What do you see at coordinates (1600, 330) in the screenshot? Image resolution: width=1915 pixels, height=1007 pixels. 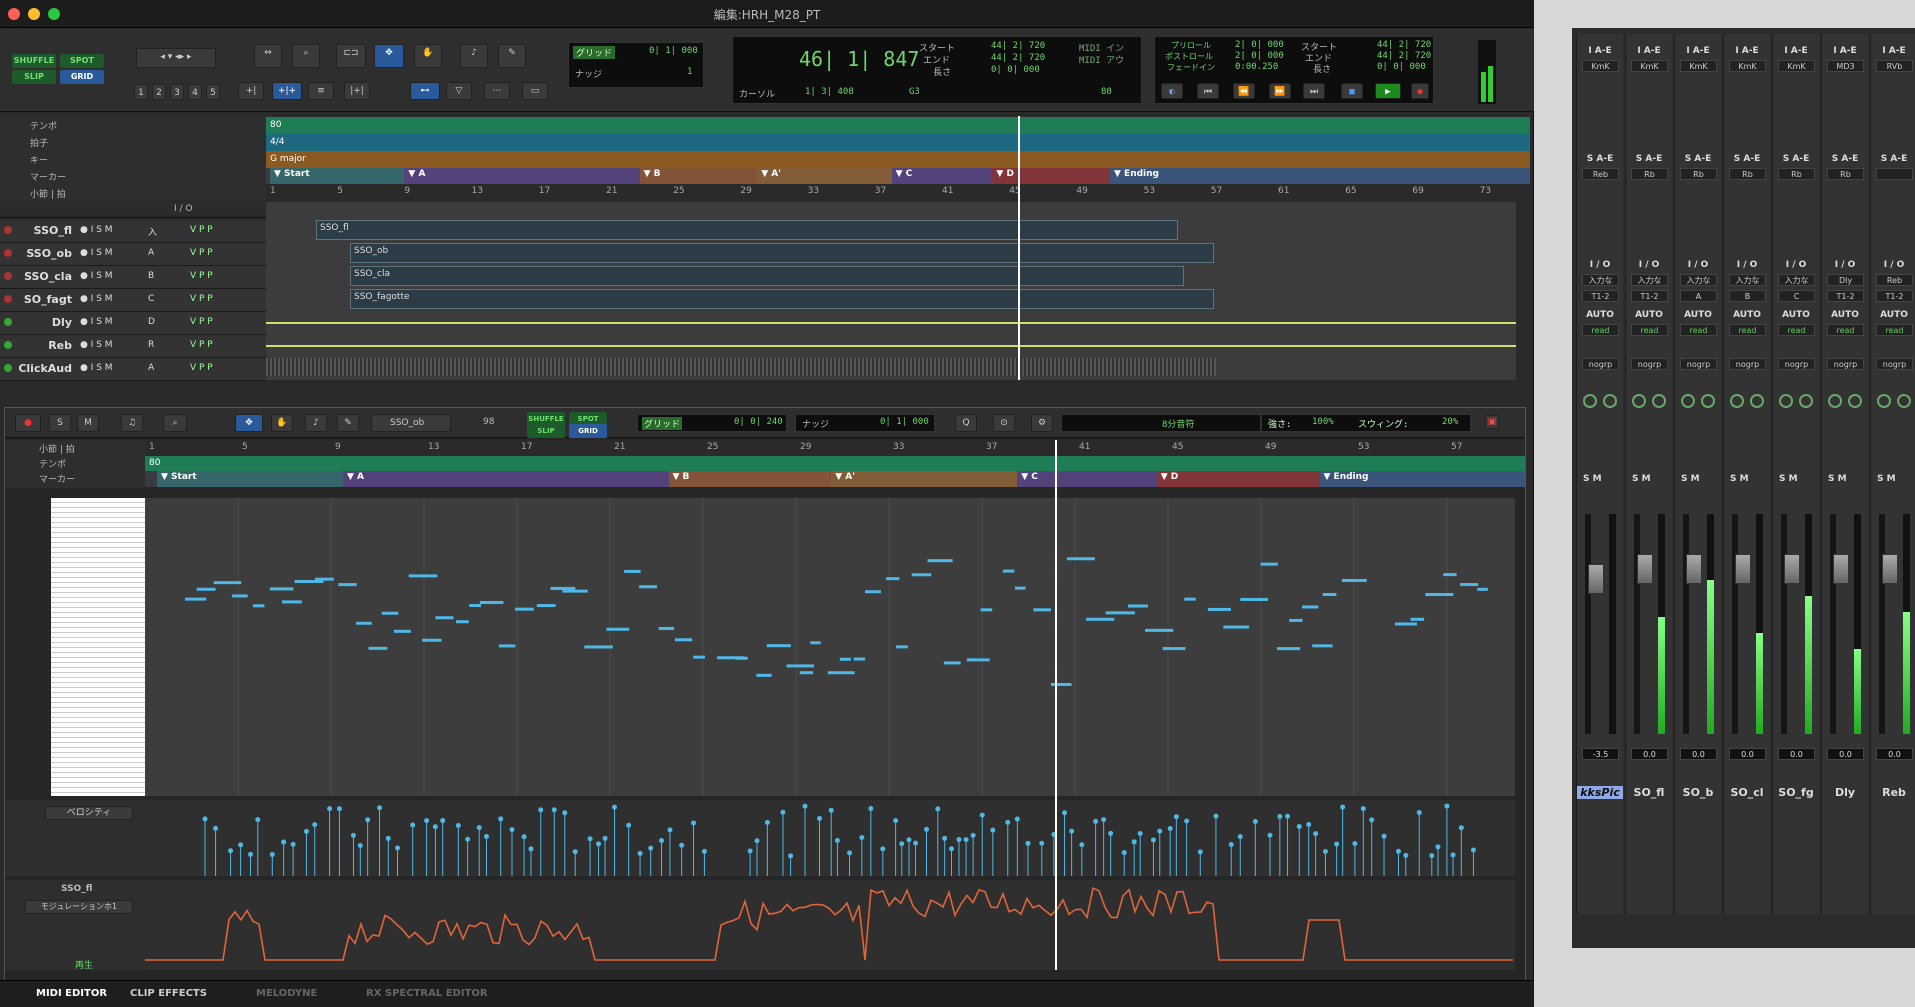 I see `automation-mode: read` at bounding box center [1600, 330].